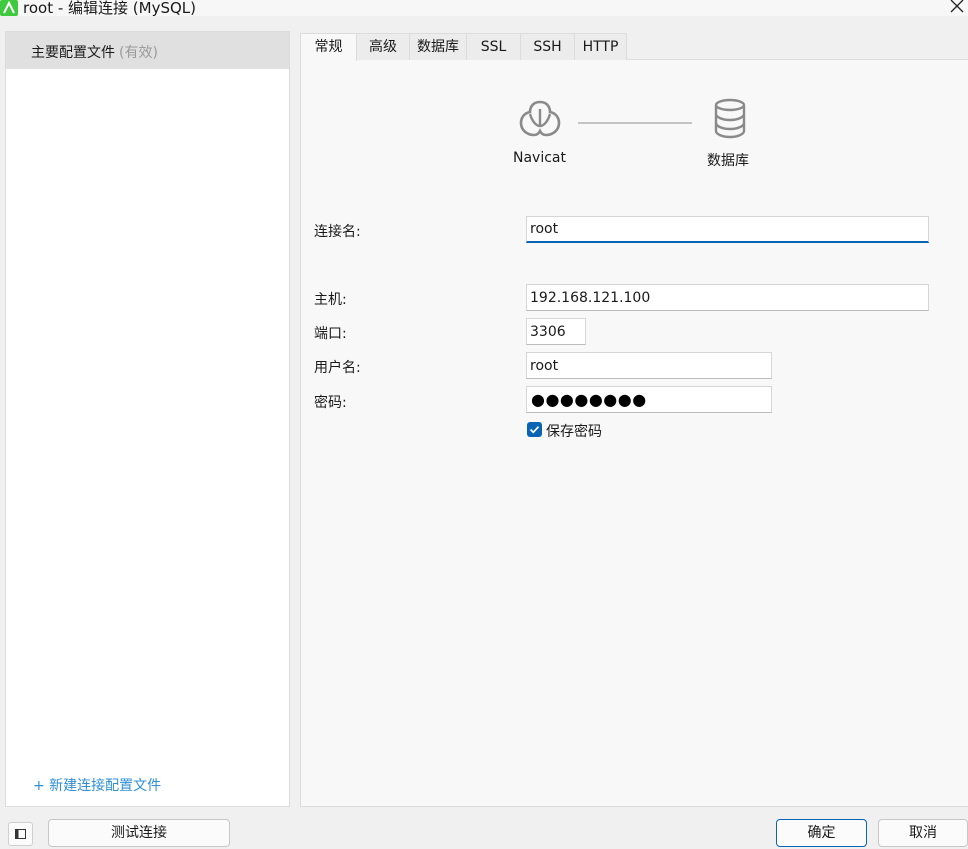  Describe the element at coordinates (139, 833) in the screenshot. I see `test-connection-button: 测试连接` at that location.